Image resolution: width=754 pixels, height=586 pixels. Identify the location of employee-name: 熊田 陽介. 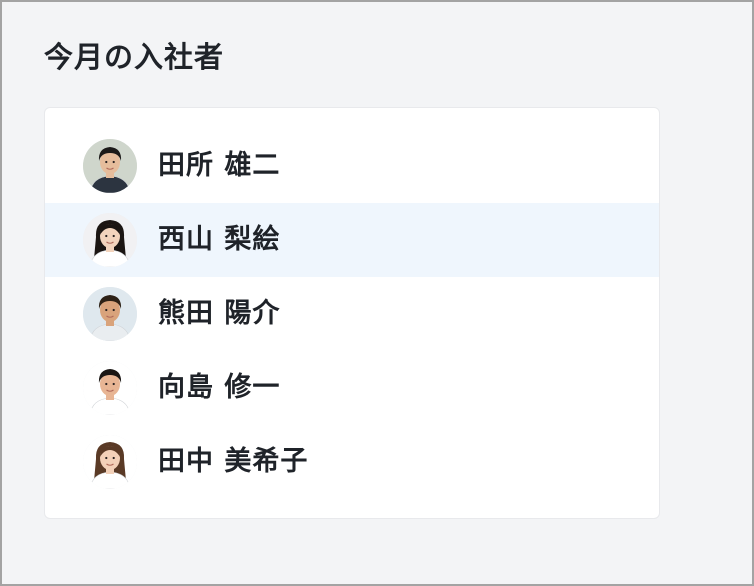
(219, 313).